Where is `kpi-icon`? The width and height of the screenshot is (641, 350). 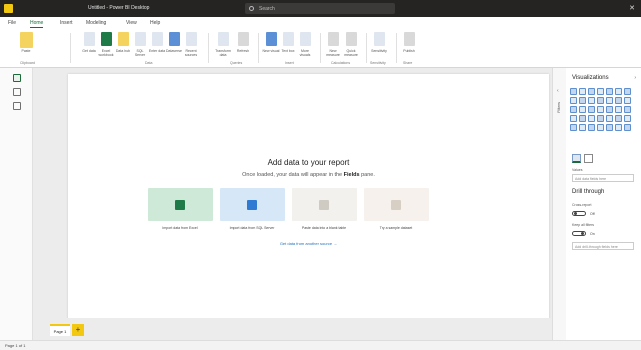 kpi-icon is located at coordinates (582, 118).